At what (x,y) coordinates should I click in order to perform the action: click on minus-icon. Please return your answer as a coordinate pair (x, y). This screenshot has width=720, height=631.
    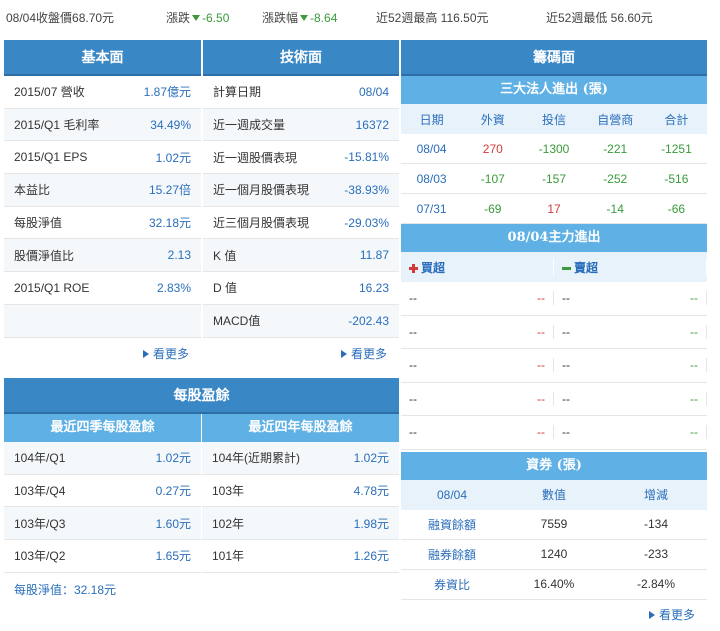
    Looking at the image, I should click on (566, 268).